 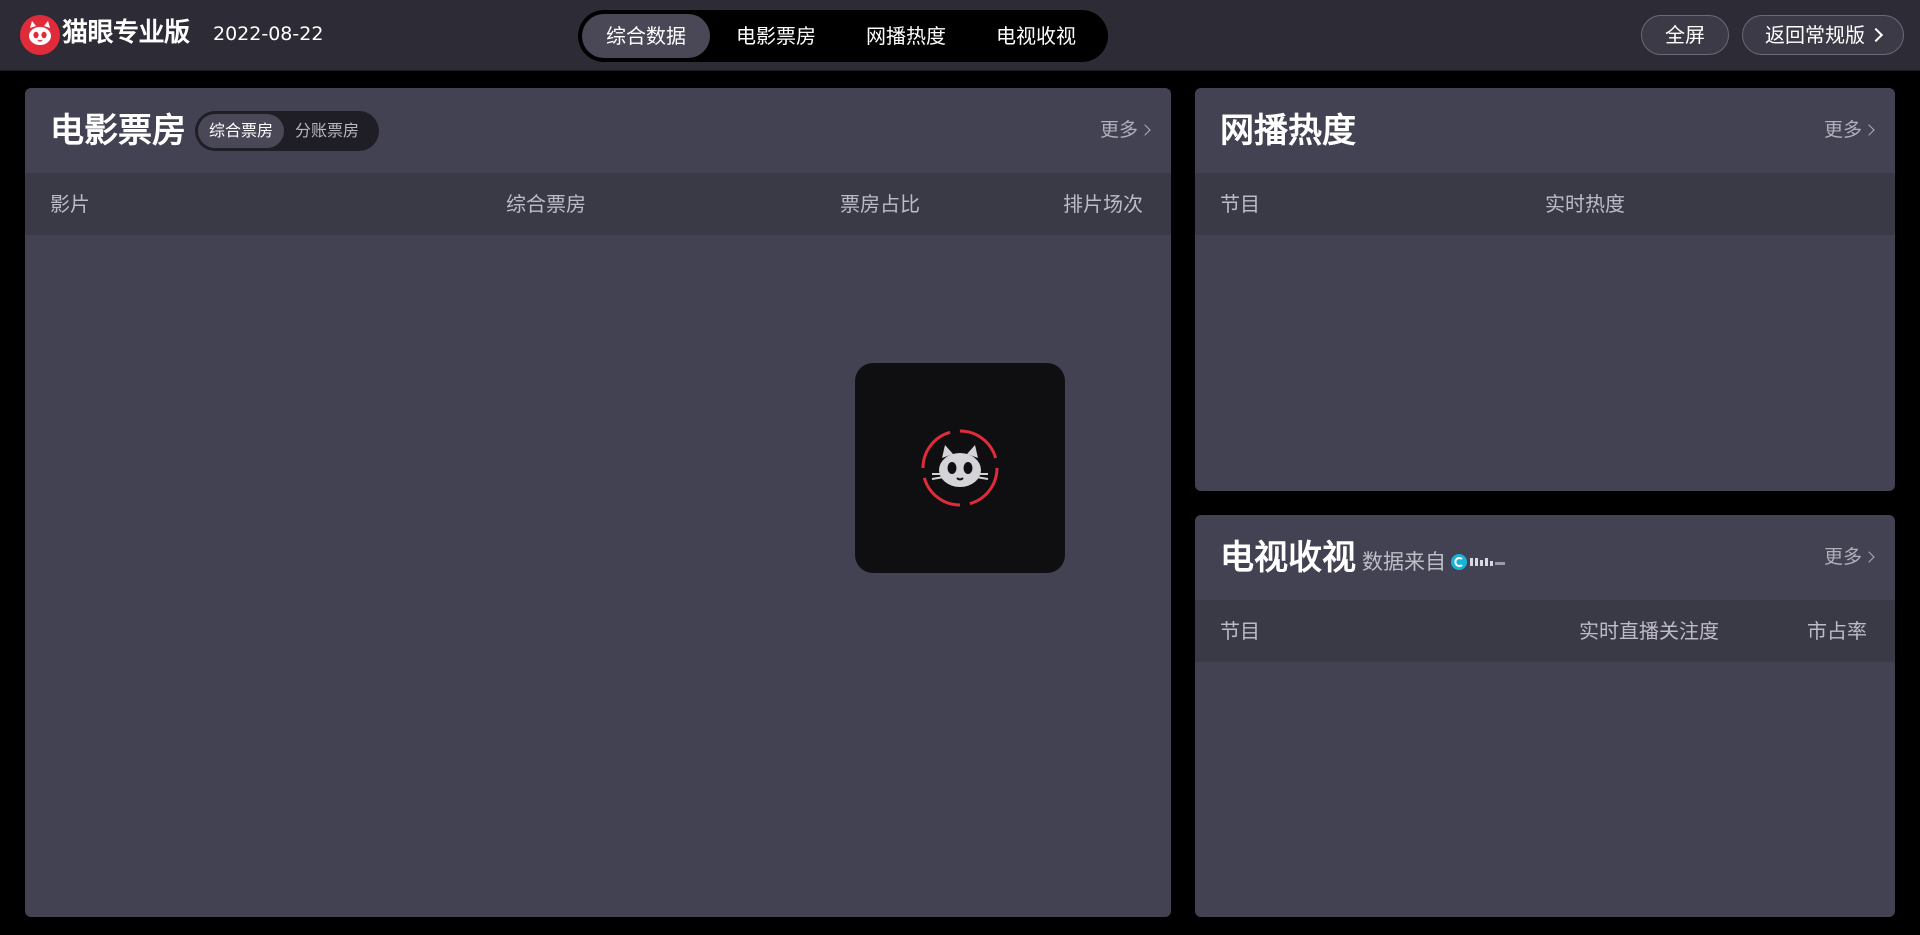 I want to click on cvb-source-logo-icon, so click(x=1478, y=562).